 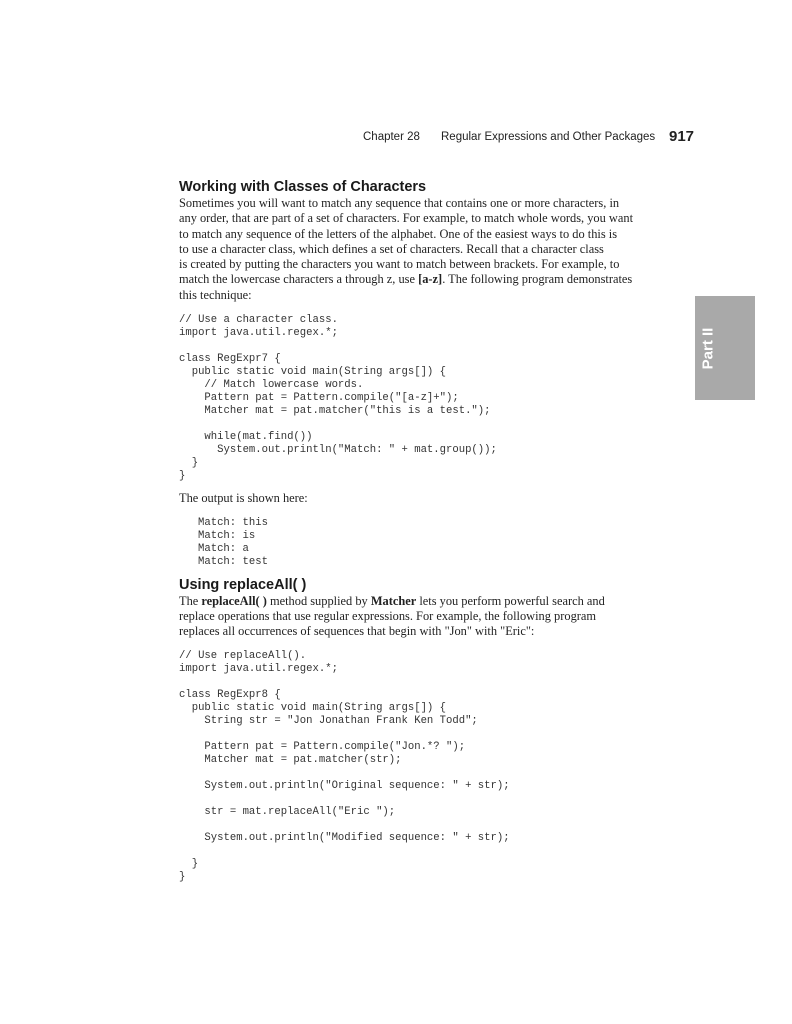 I want to click on paragraph-line: this technique:, so click(x=215, y=294).